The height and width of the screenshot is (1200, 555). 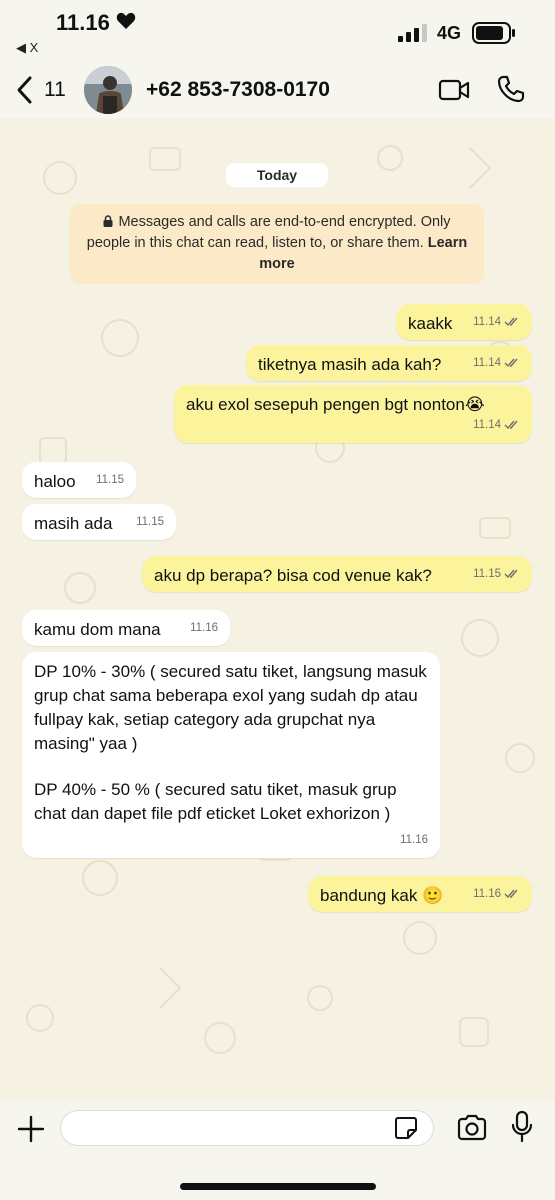 What do you see at coordinates (97, 629) in the screenshot?
I see `message-text: kamu dom mana` at bounding box center [97, 629].